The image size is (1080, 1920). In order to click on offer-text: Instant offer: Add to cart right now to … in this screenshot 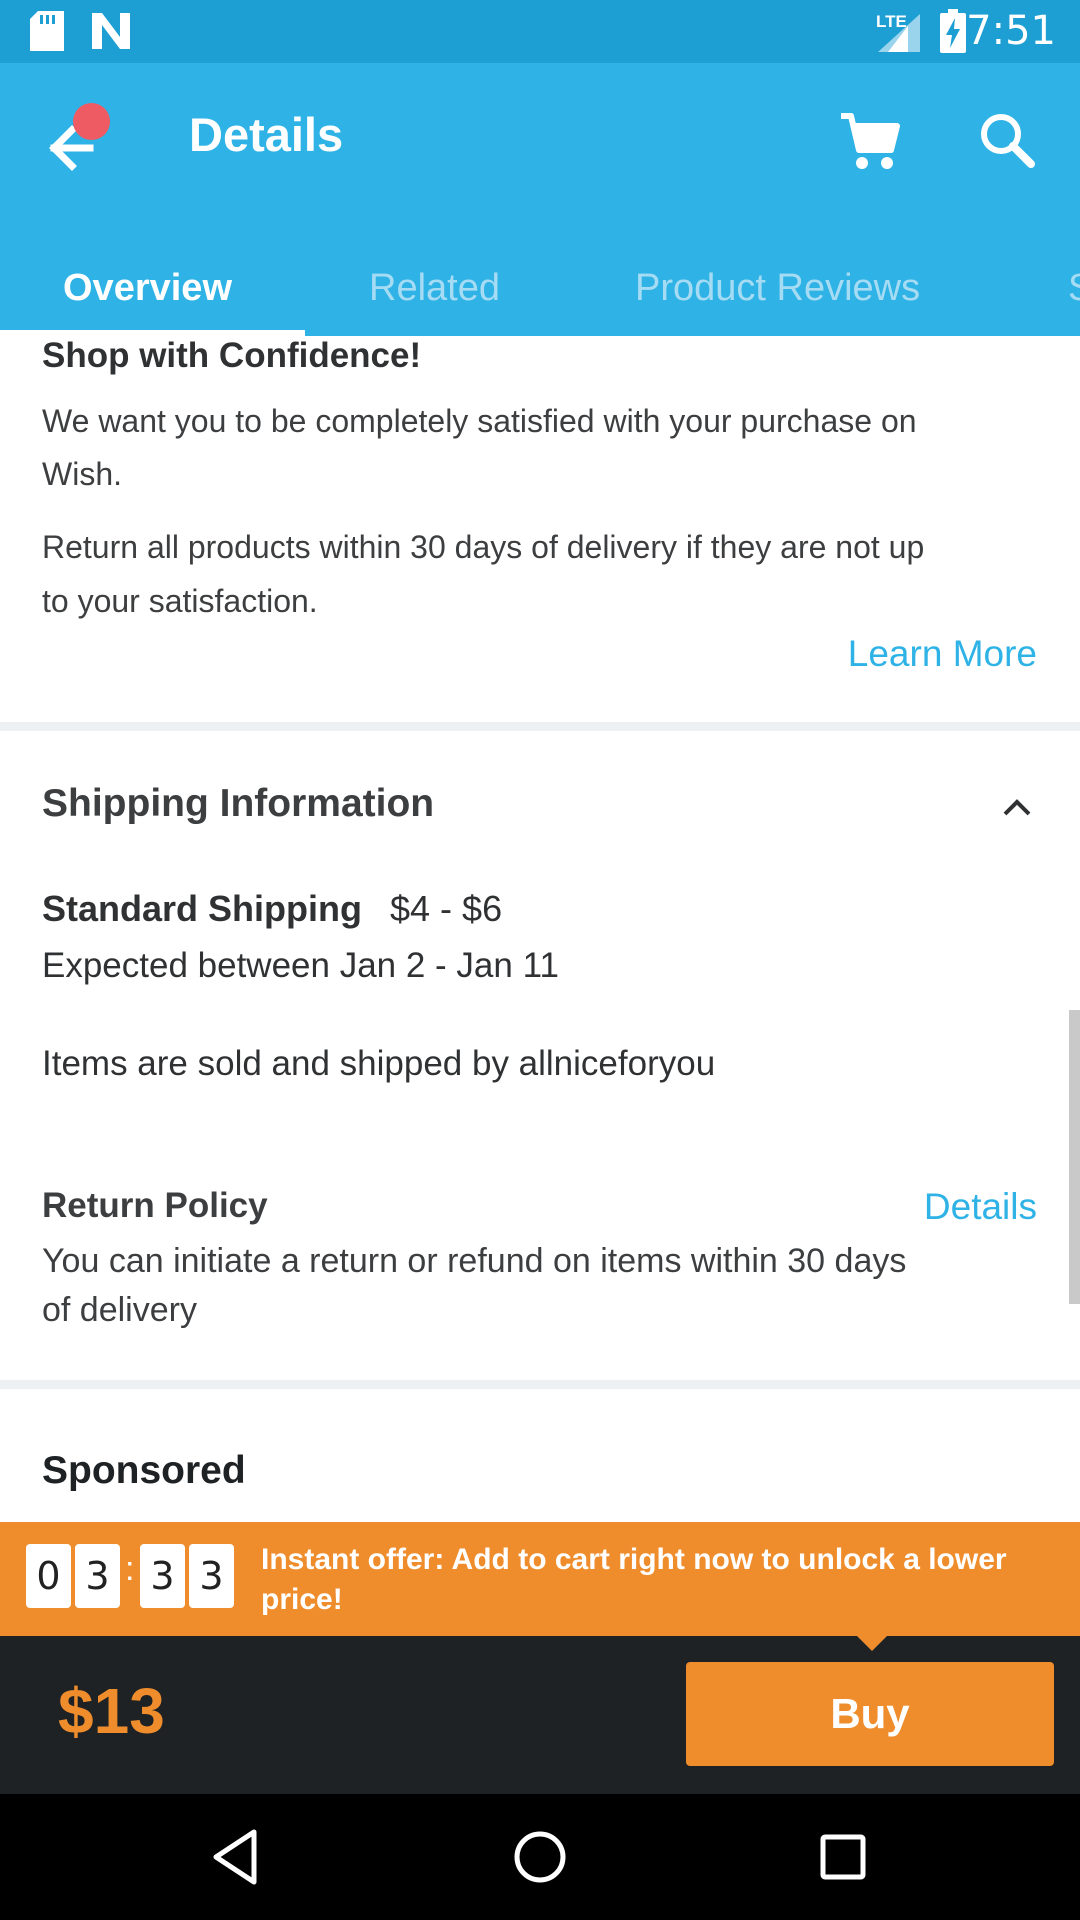, I will do `click(634, 1579)`.